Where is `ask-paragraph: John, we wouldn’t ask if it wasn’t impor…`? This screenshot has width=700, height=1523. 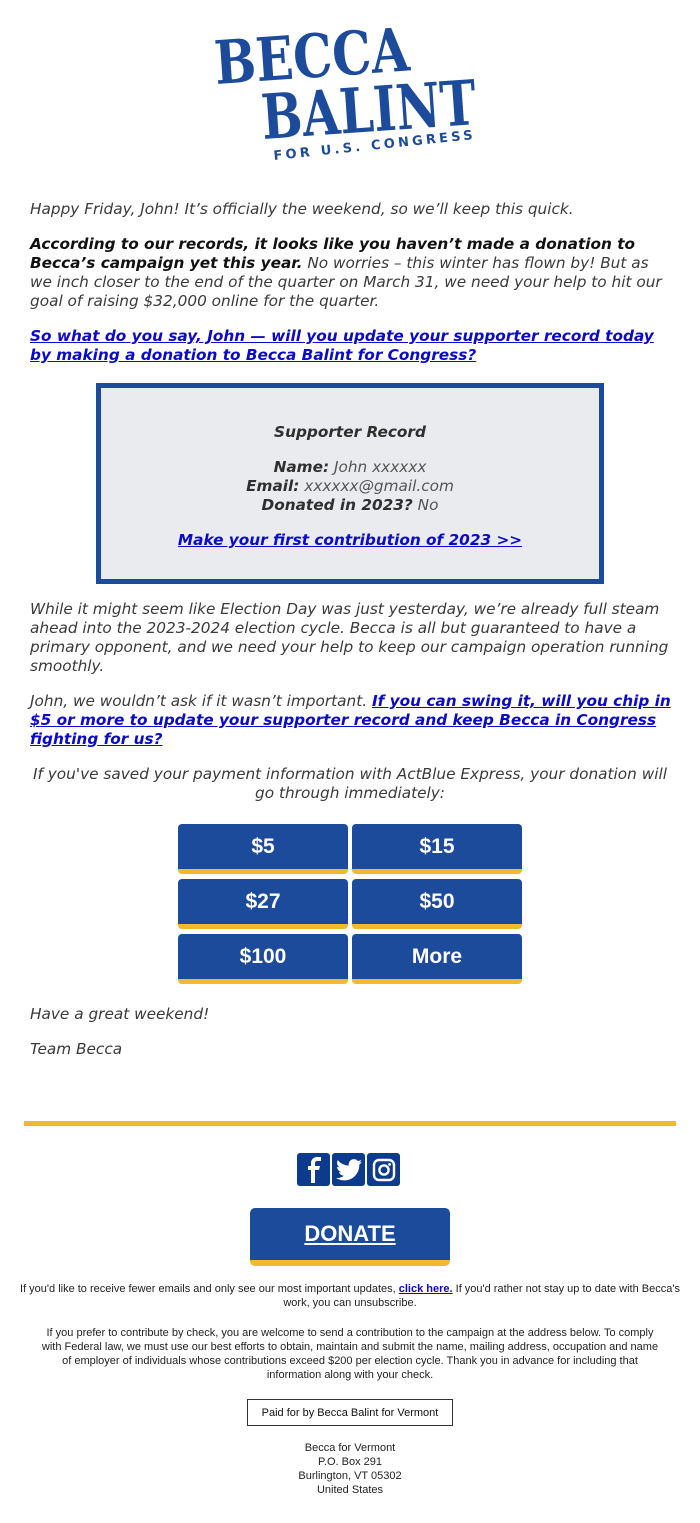
ask-paragraph: John, we wouldn’t ask if it wasn’t impor… is located at coordinates (352, 720).